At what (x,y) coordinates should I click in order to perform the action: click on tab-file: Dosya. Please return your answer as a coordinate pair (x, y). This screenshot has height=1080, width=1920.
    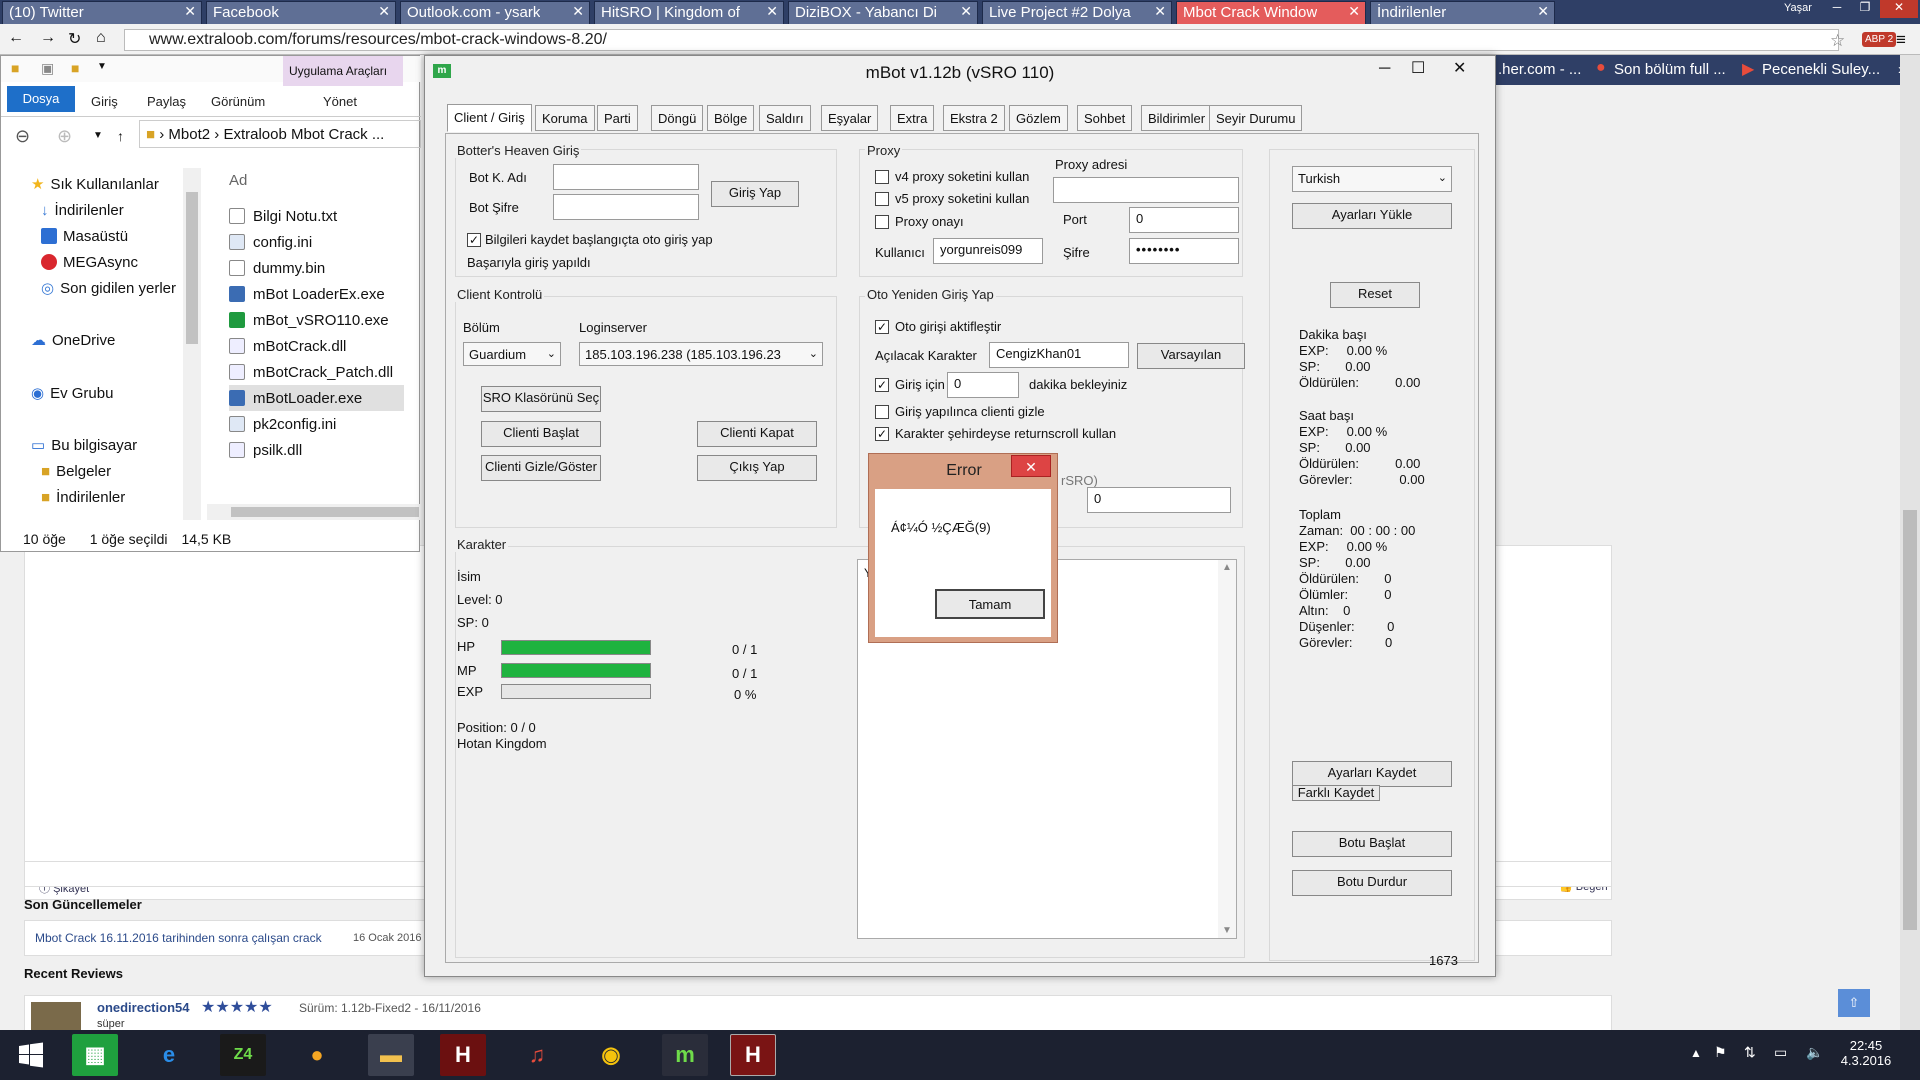
    Looking at the image, I should click on (41, 99).